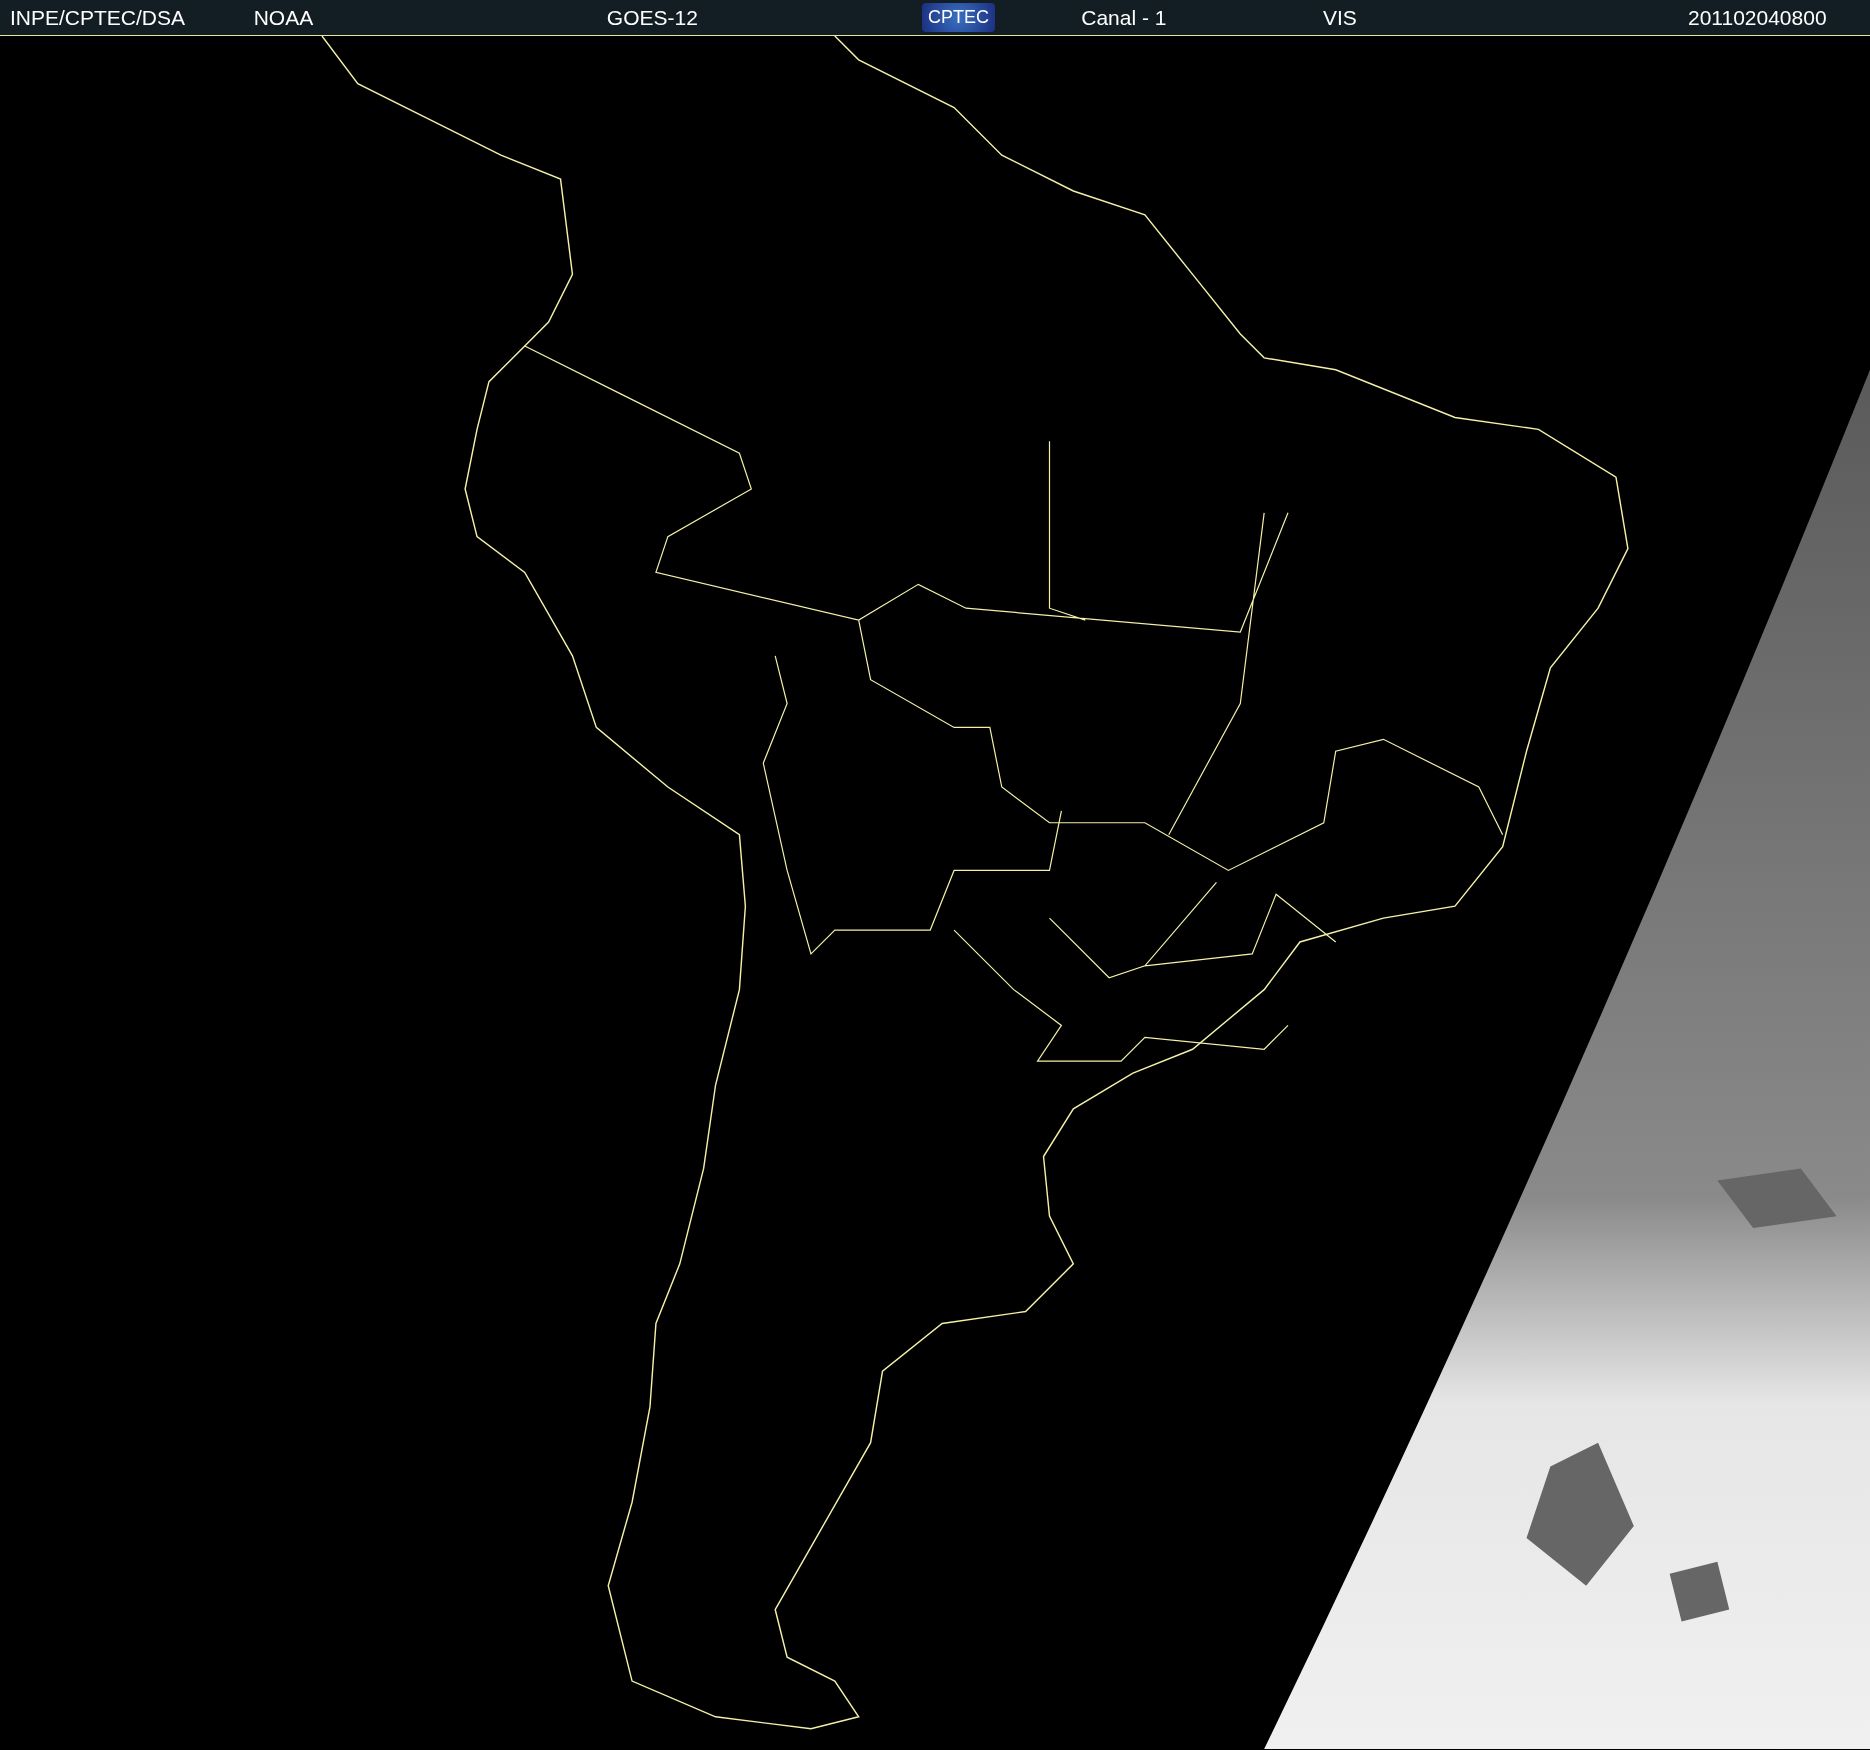 This screenshot has height=1750, width=1870. I want to click on logo: CPTEC, so click(959, 17).